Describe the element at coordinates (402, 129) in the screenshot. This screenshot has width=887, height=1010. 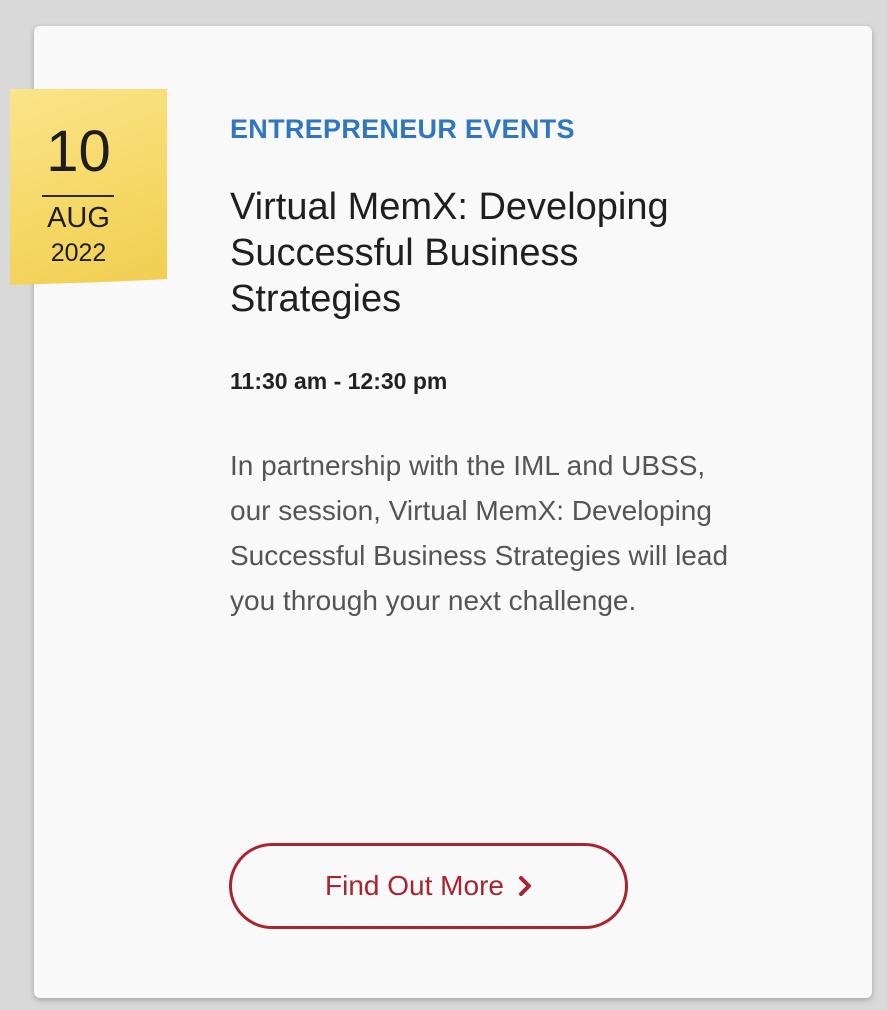
I see `event-category: ENTREPRENEUR EVENTS` at that location.